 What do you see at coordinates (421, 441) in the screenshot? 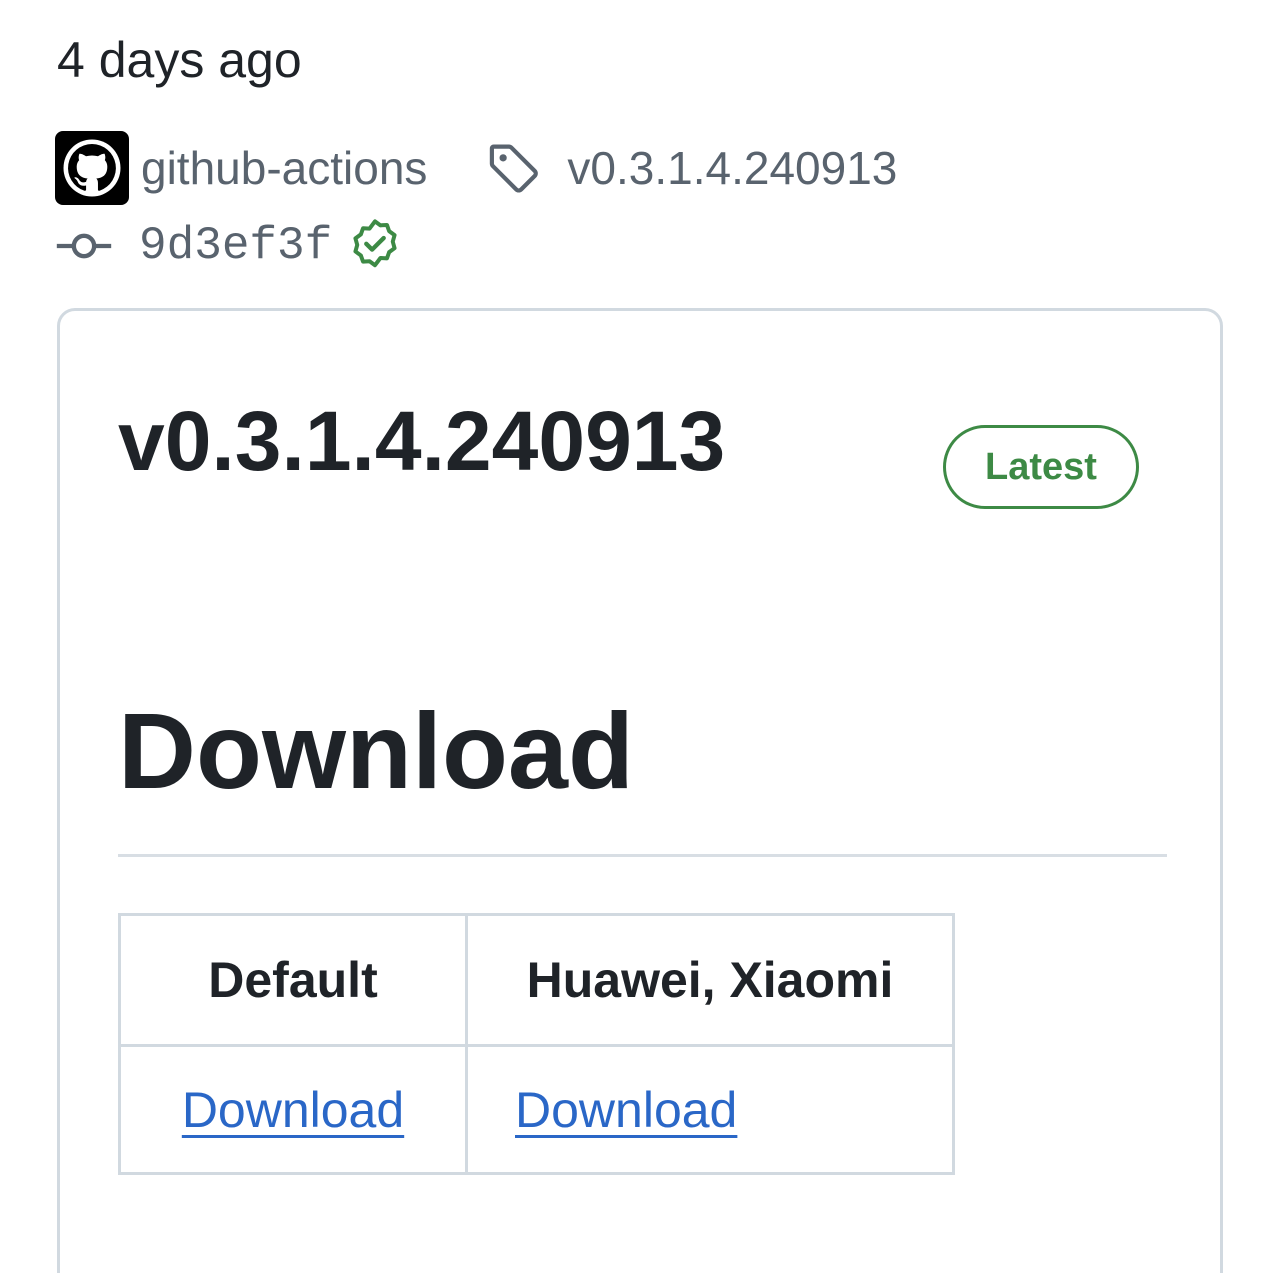
I see `release-title: v0.3.1.4.240913` at bounding box center [421, 441].